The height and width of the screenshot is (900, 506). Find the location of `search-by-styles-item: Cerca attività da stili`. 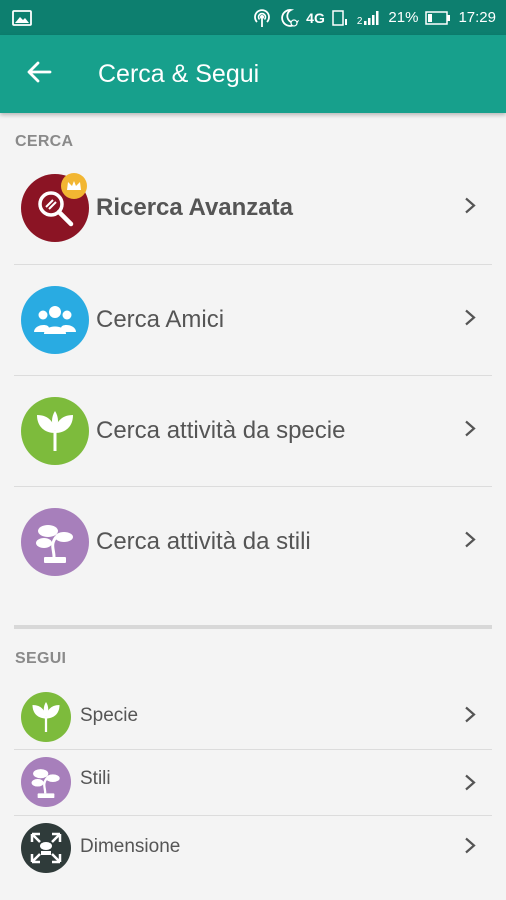

search-by-styles-item: Cerca attività da stili is located at coordinates (253, 542).